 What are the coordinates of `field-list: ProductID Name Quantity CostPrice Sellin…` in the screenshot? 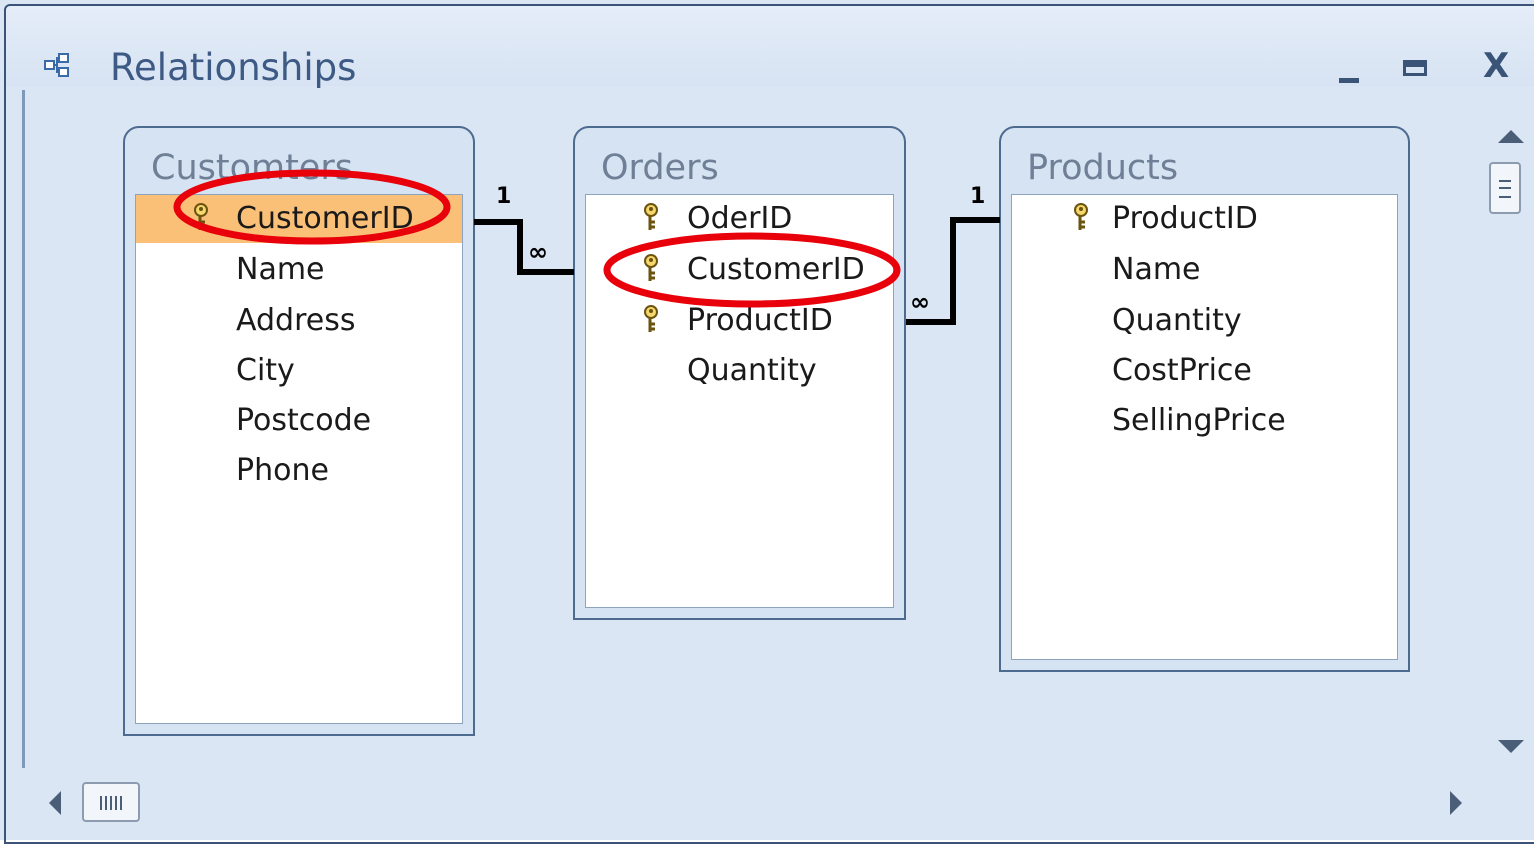 It's located at (1204, 427).